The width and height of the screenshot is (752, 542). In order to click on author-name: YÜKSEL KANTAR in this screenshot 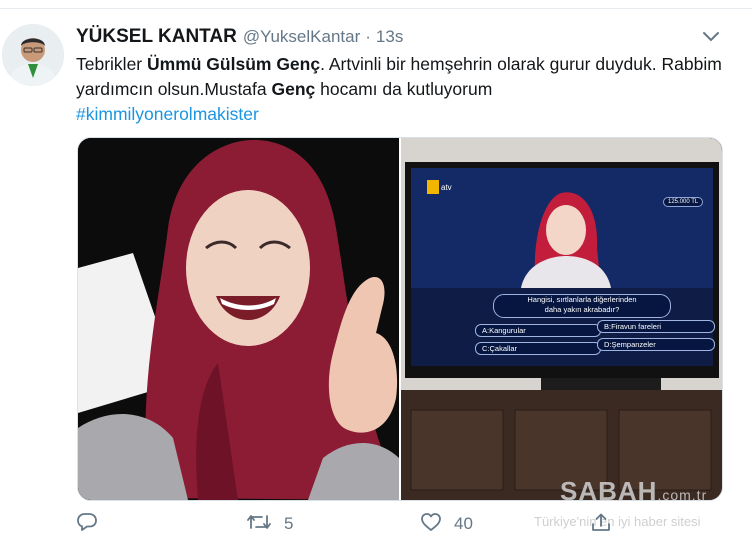, I will do `click(156, 37)`.